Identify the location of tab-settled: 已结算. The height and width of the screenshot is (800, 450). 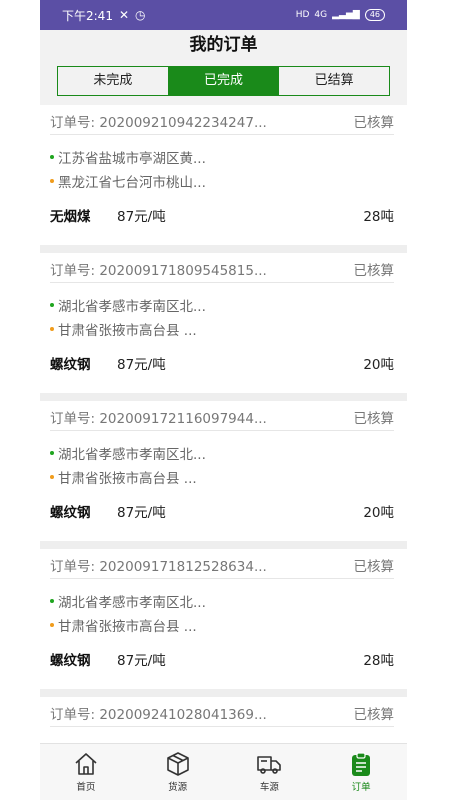
(333, 81).